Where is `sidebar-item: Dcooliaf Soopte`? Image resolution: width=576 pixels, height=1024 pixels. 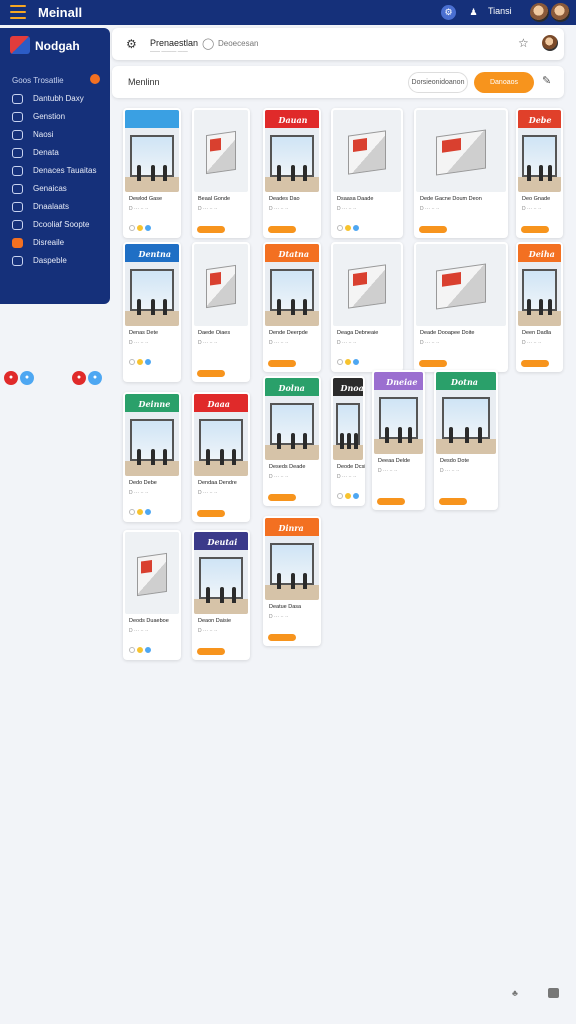 sidebar-item: Dcooliaf Soopte is located at coordinates (58, 226).